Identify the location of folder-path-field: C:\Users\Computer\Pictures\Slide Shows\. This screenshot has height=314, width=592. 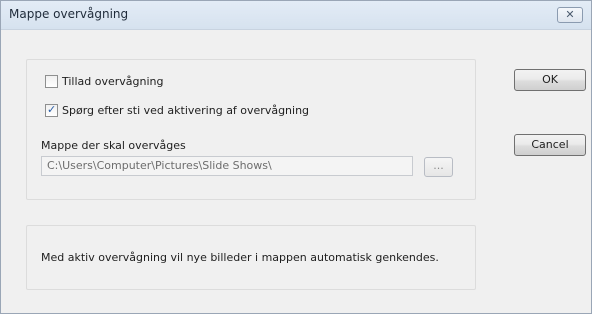
(227, 166).